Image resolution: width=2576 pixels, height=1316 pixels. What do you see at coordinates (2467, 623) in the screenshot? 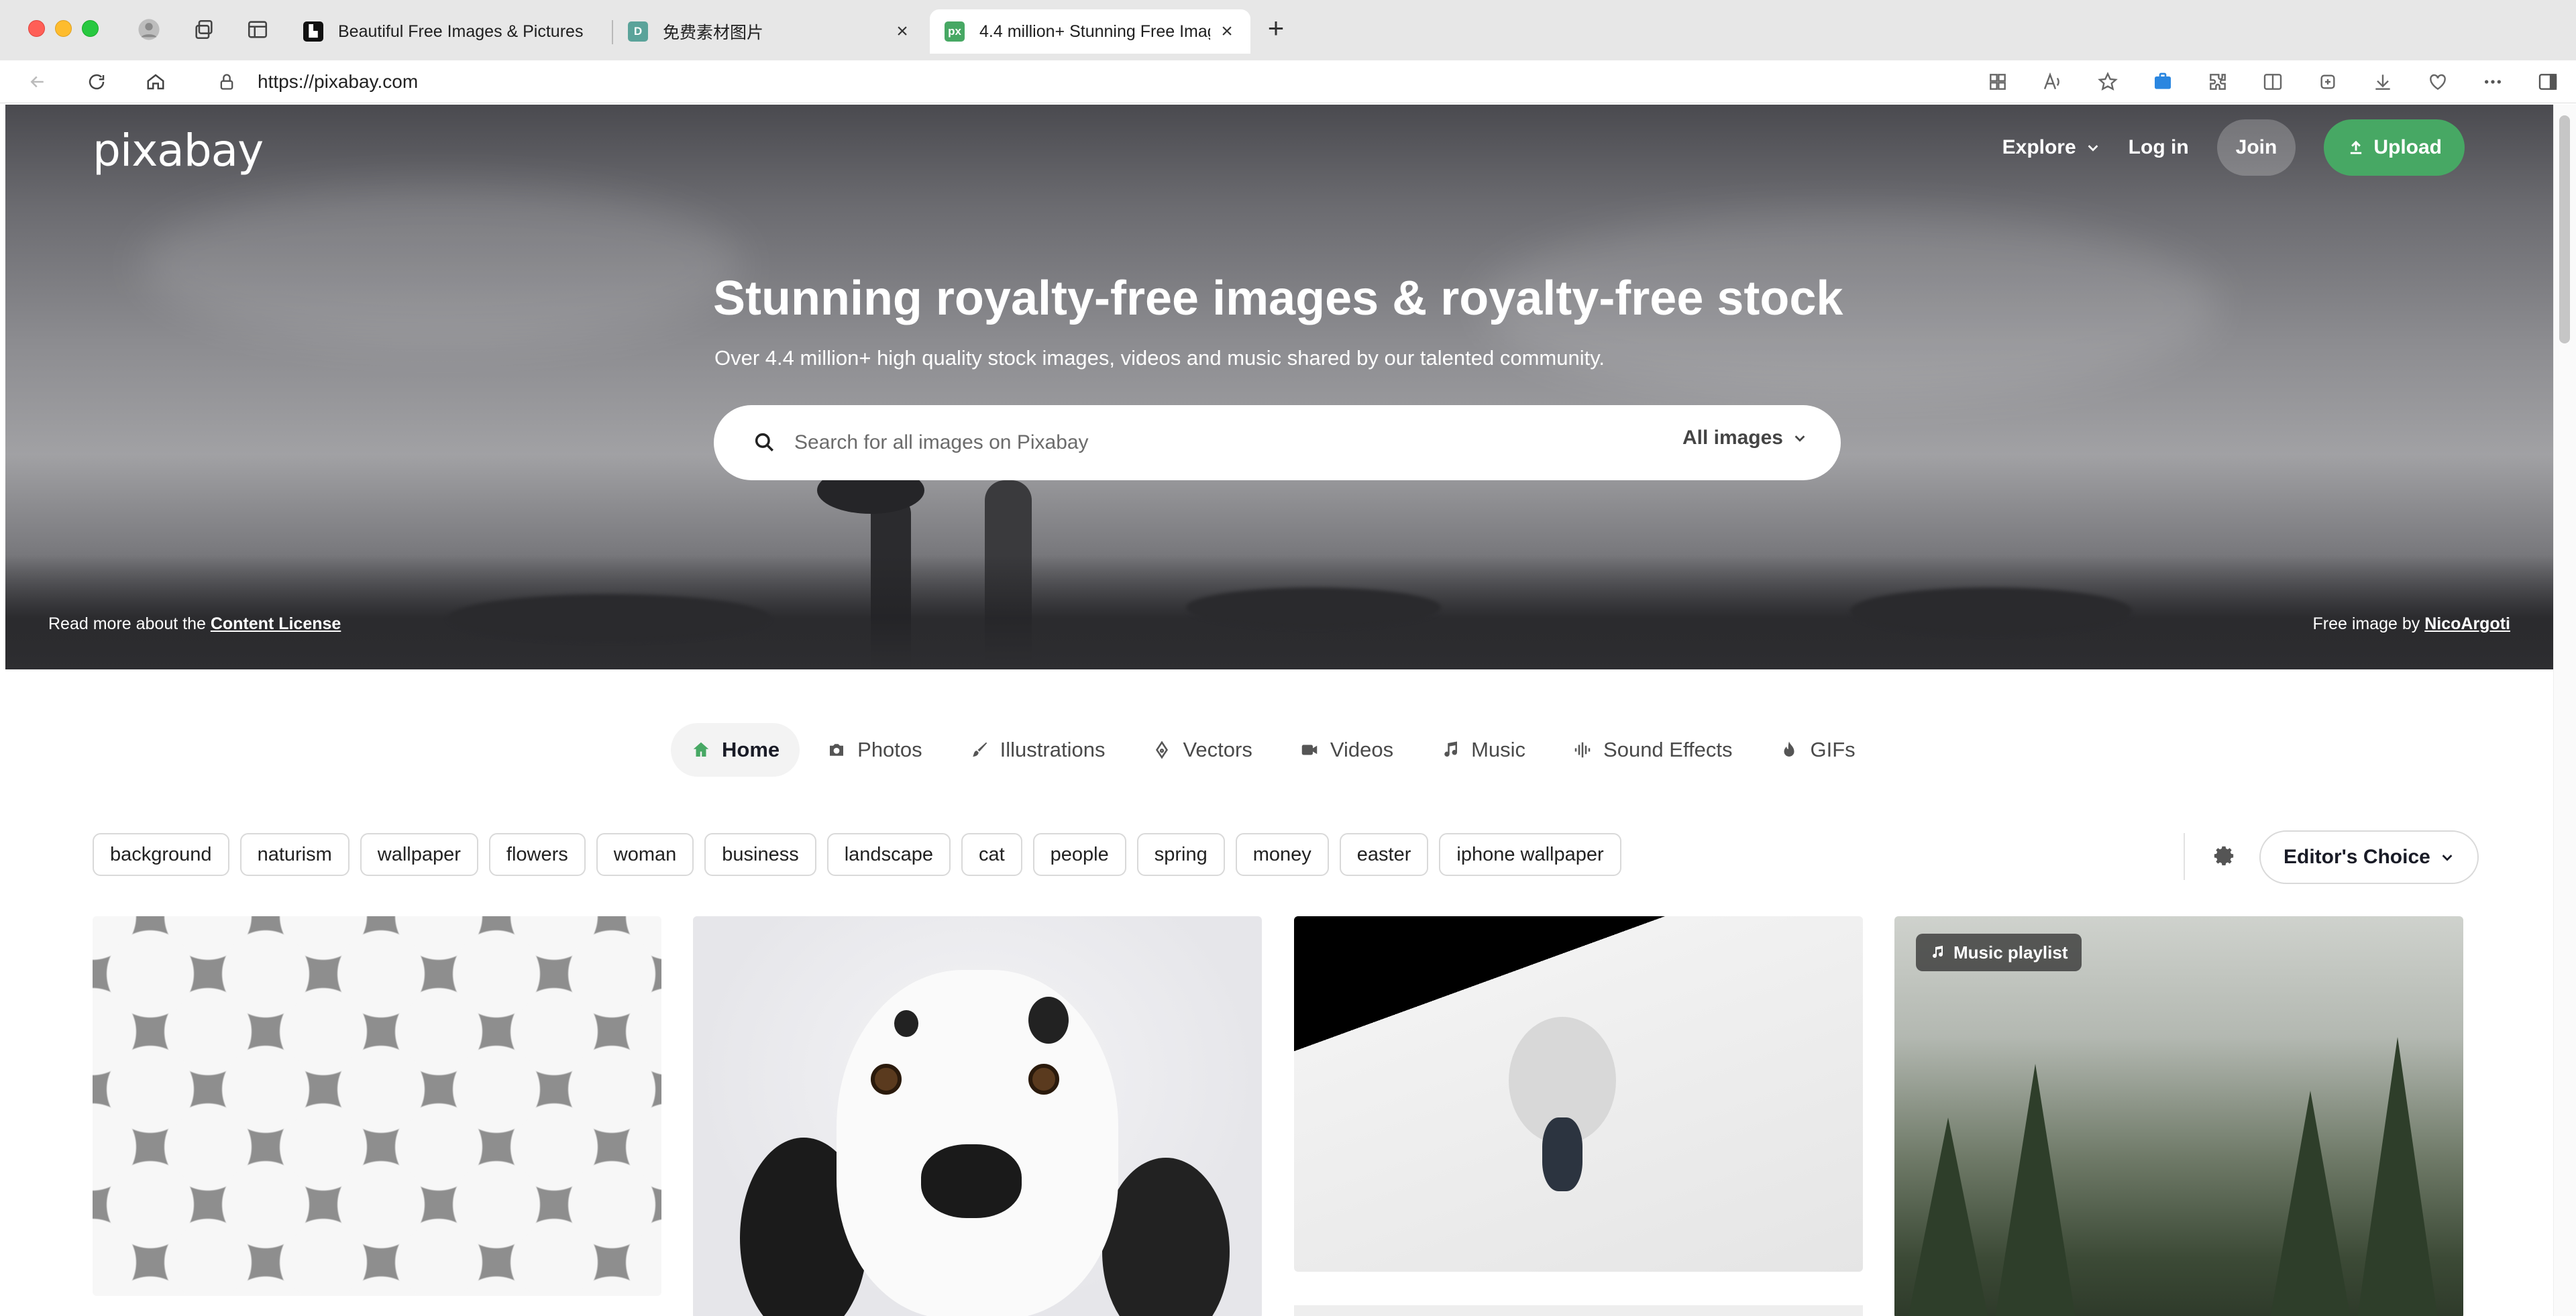
I see `credit-author-link: NicoArgoti` at bounding box center [2467, 623].